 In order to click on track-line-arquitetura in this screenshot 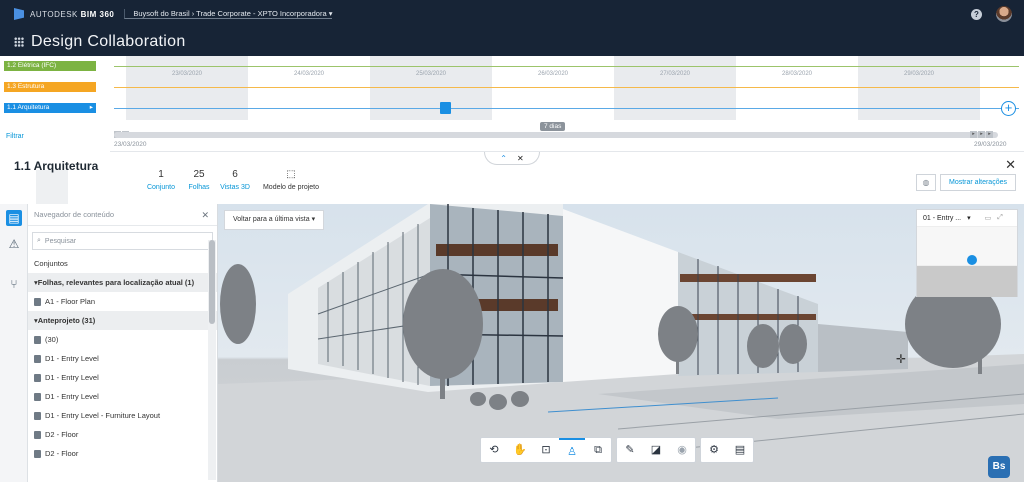, I will do `click(566, 108)`.